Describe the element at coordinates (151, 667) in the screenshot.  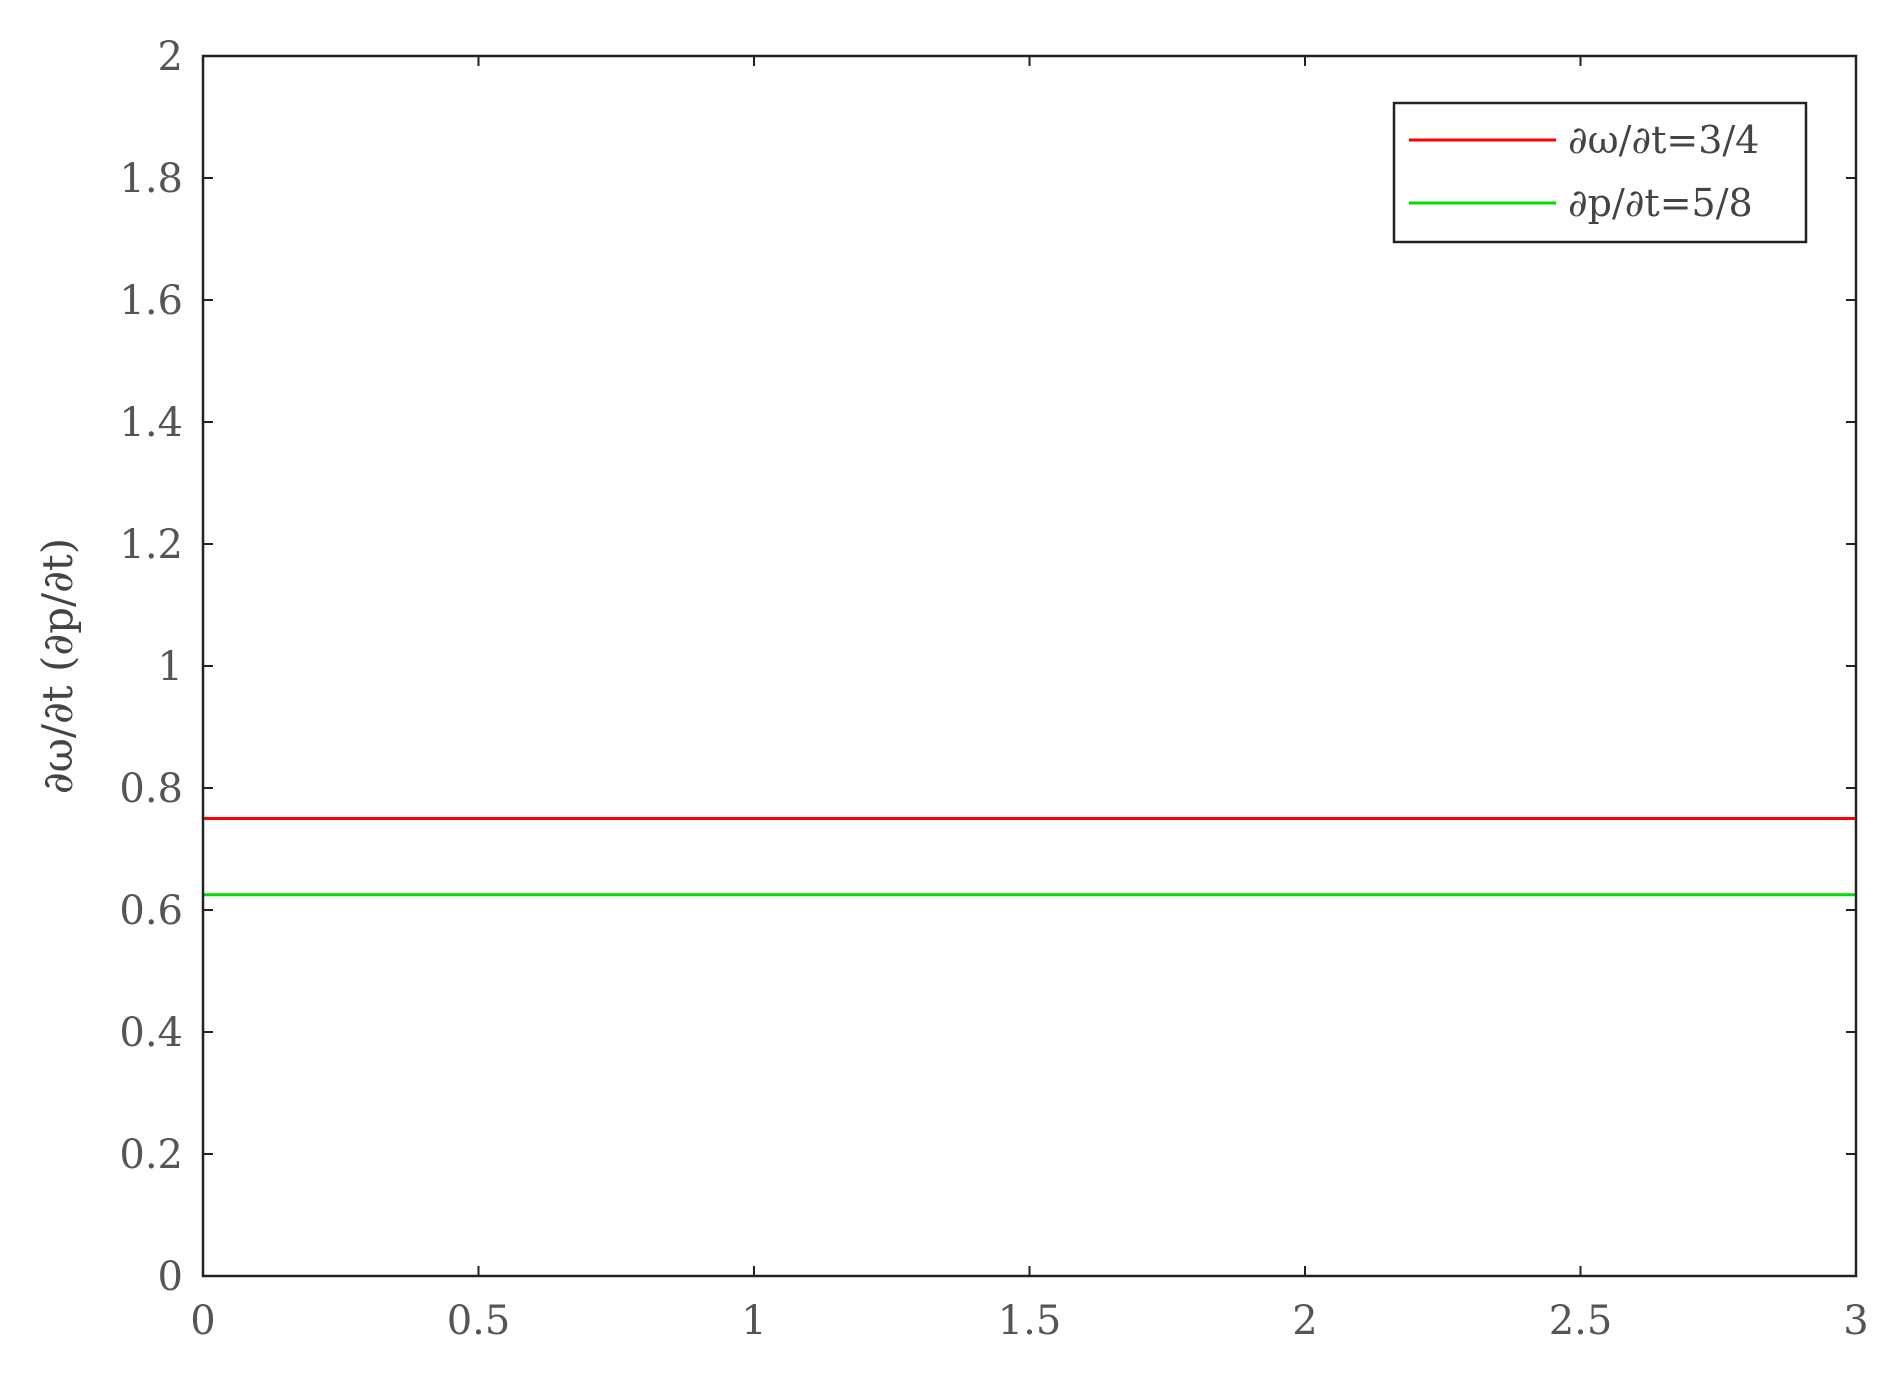
I see `y-tick-labels: 0 0.2 0.4 0.6 0.8 1 1.2 1.4 1.6 1.8 2` at that location.